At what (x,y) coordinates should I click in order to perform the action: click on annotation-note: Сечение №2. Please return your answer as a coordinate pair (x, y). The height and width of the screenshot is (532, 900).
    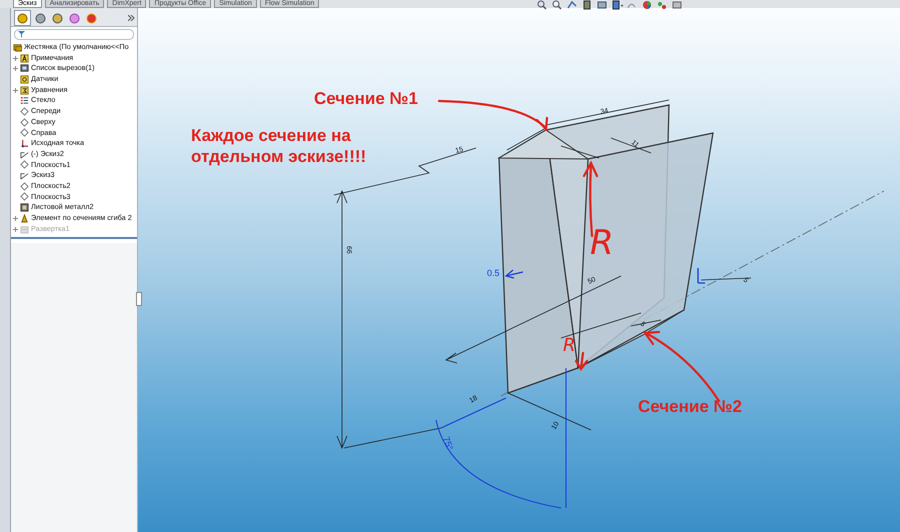
    Looking at the image, I should click on (690, 406).